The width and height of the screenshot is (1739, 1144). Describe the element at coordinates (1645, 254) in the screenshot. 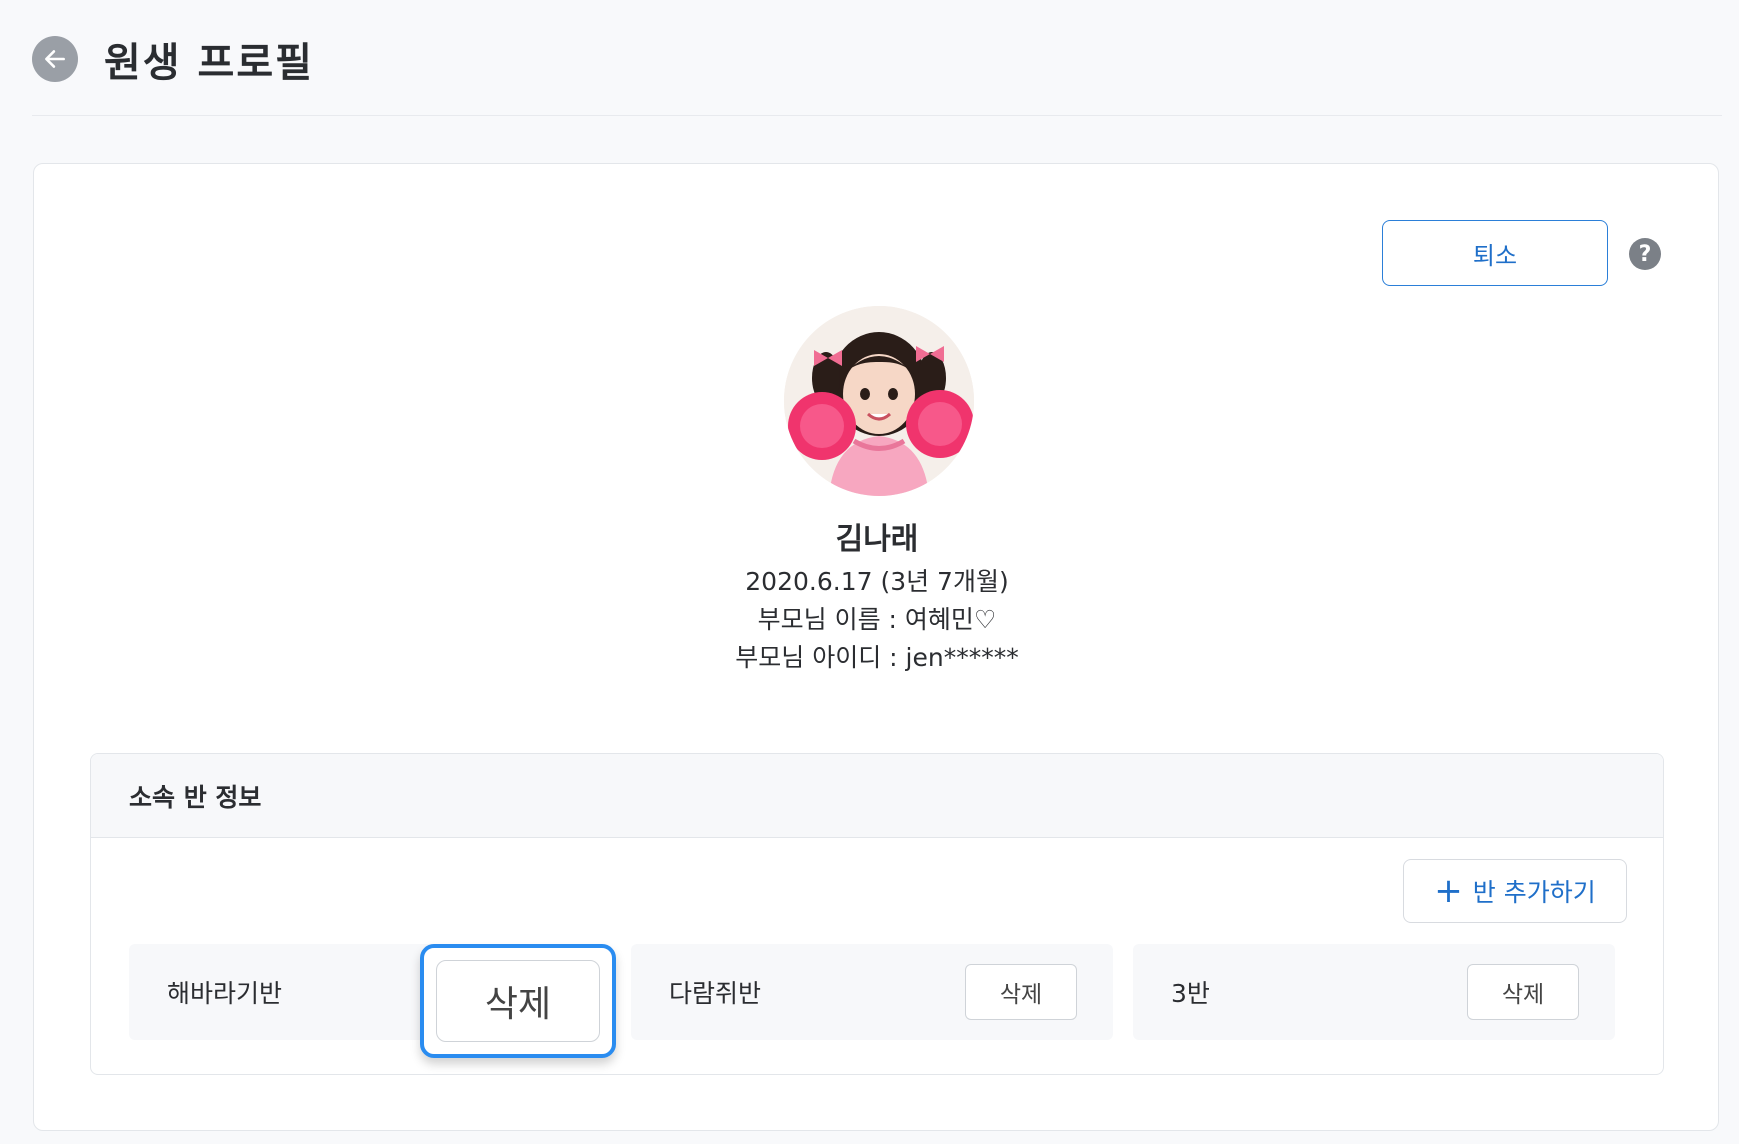

I see `help-icon: ?` at that location.